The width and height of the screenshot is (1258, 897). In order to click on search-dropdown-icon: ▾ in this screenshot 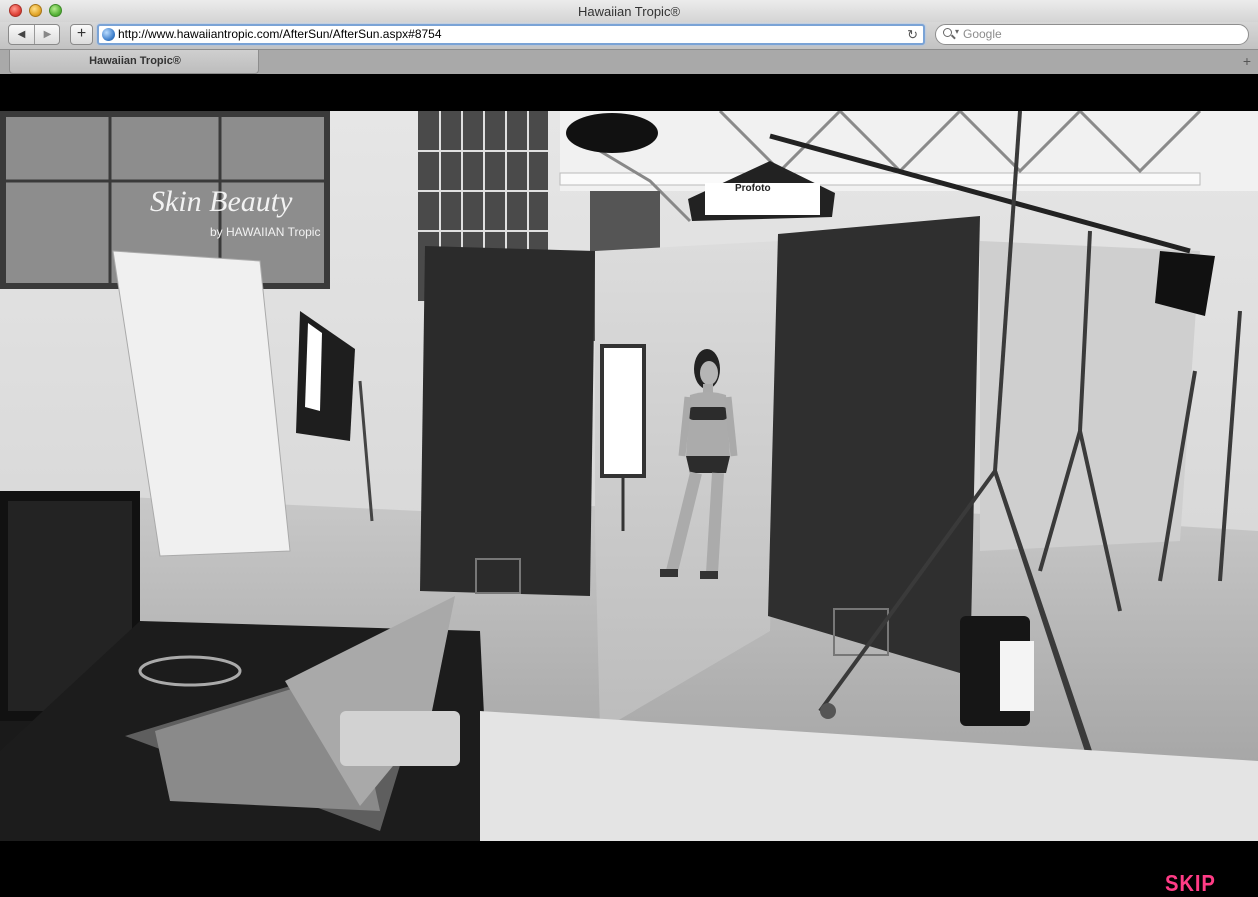, I will do `click(957, 31)`.